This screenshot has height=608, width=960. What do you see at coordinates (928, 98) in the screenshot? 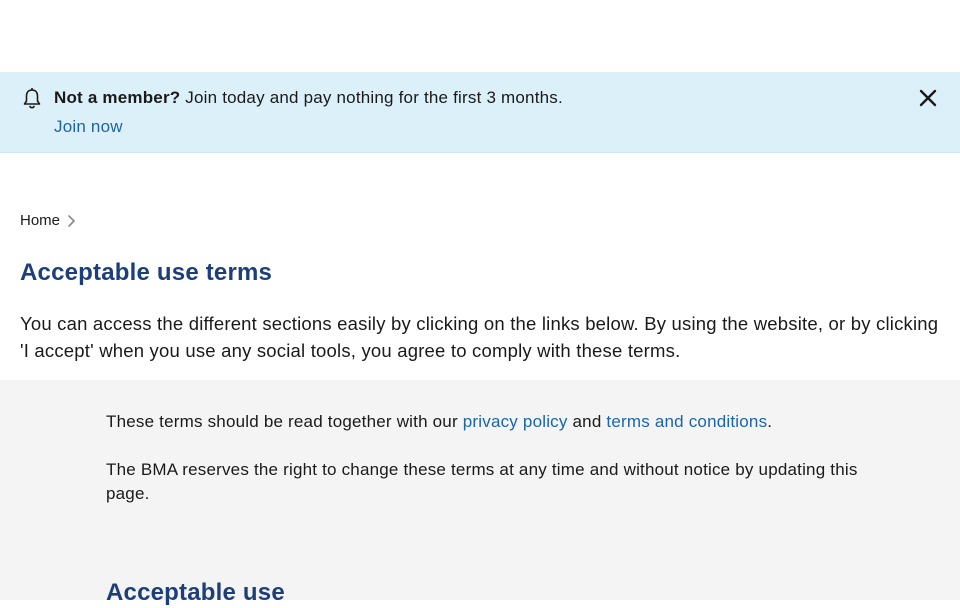
I see `close-icon` at bounding box center [928, 98].